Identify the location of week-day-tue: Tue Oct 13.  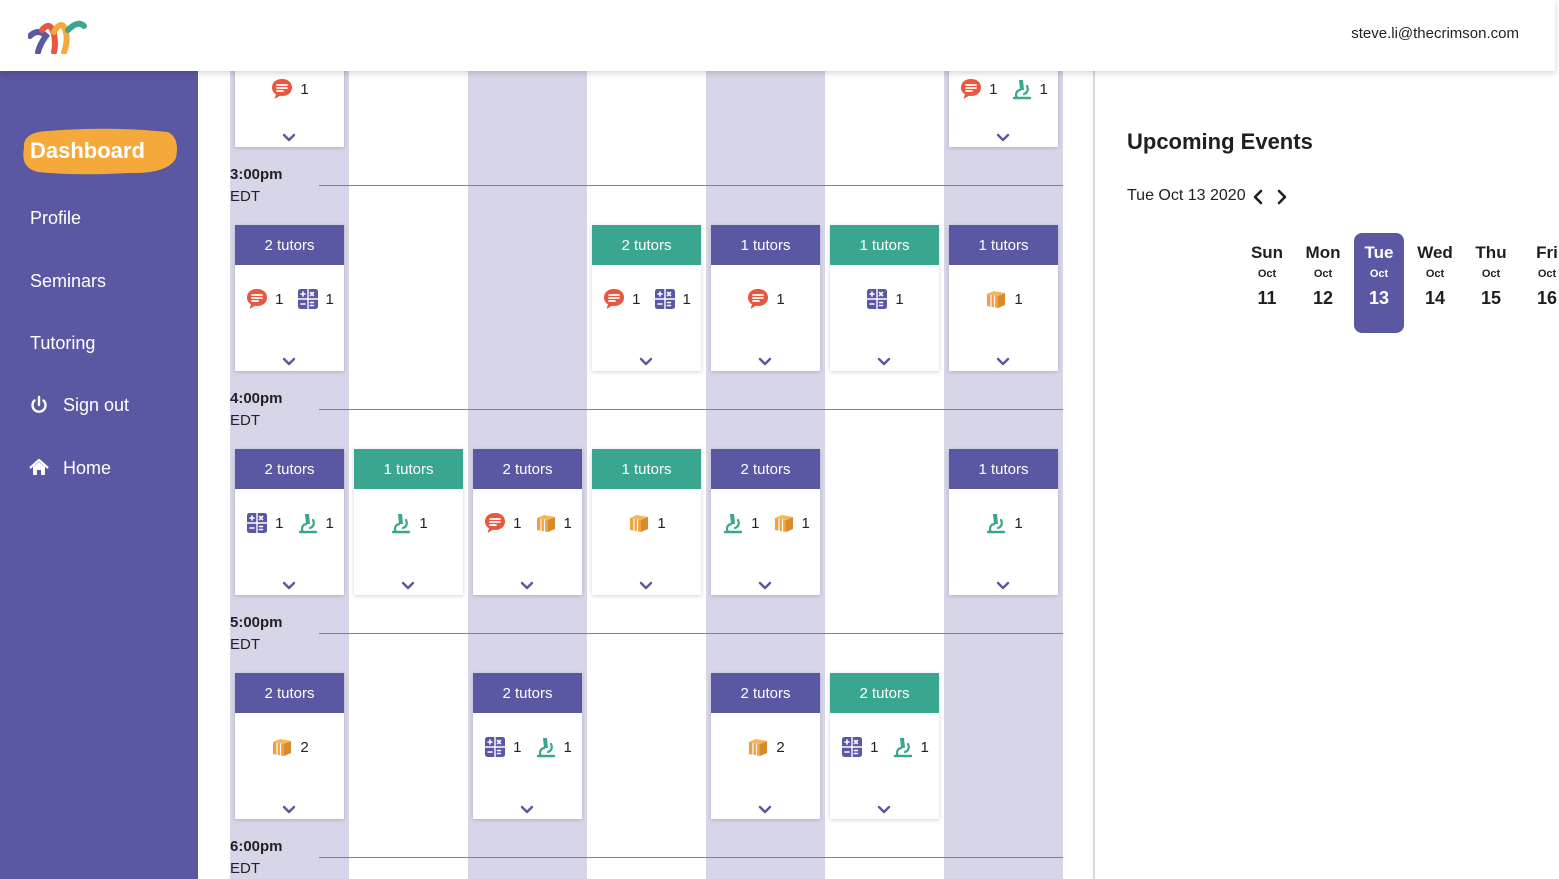
(1379, 283).